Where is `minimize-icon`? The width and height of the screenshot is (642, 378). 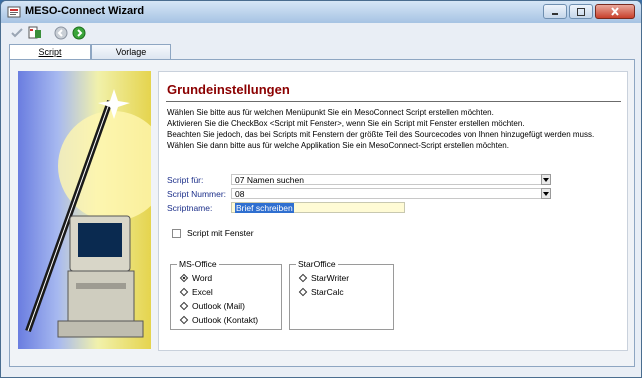 minimize-icon is located at coordinates (555, 13).